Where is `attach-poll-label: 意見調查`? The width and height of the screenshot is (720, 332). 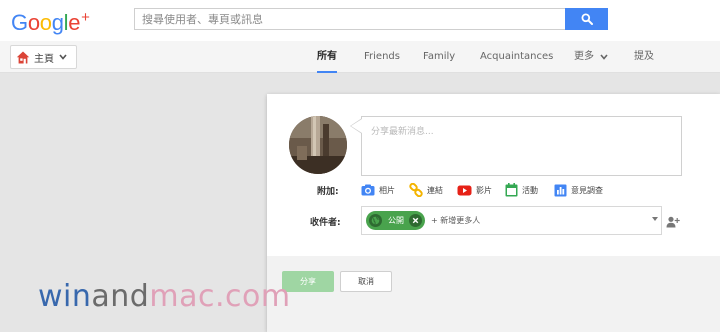
attach-poll-label: 意見調查 is located at coordinates (587, 190).